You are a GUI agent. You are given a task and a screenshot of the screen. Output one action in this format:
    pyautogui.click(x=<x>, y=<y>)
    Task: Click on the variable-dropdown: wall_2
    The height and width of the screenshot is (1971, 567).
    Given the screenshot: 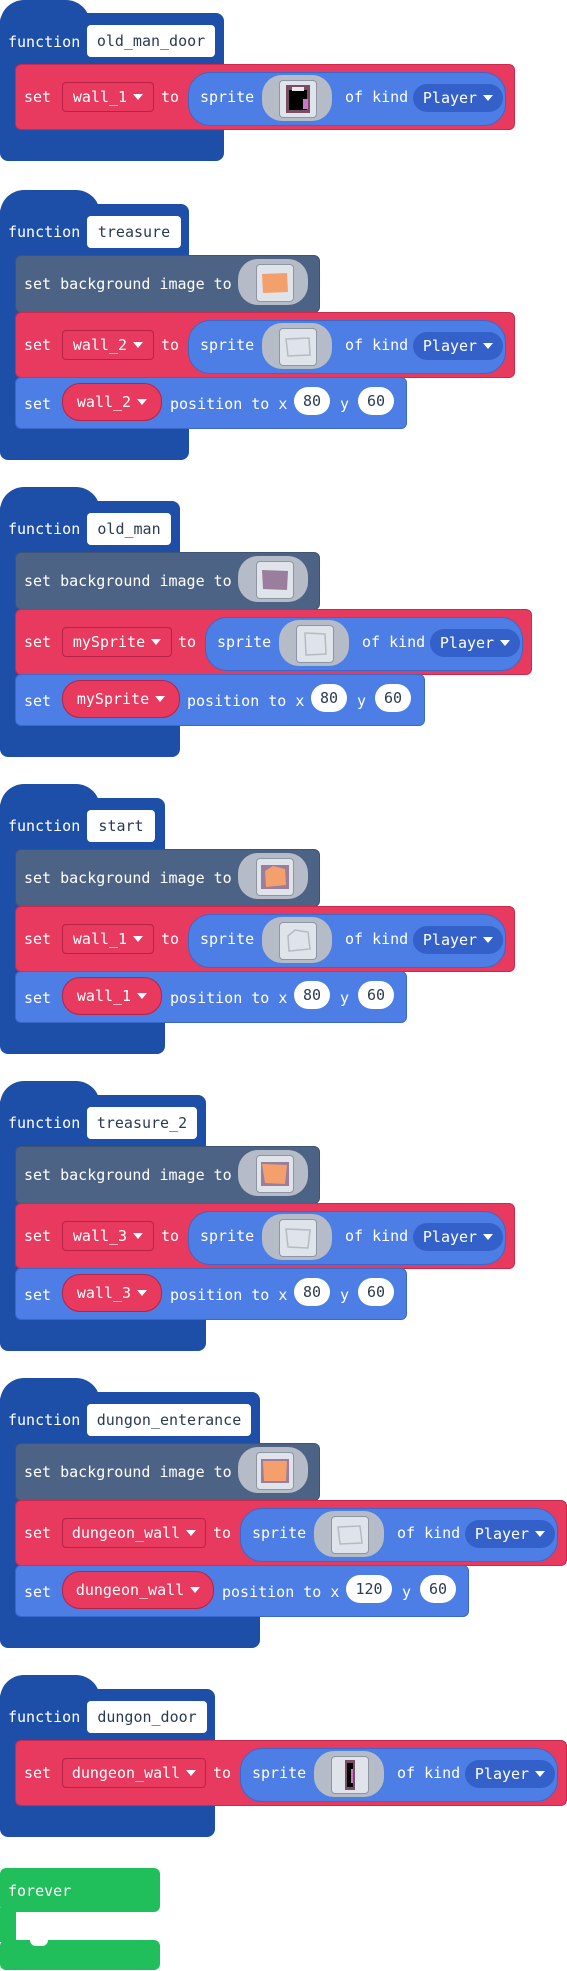 What is the action you would take?
    pyautogui.click(x=108, y=345)
    